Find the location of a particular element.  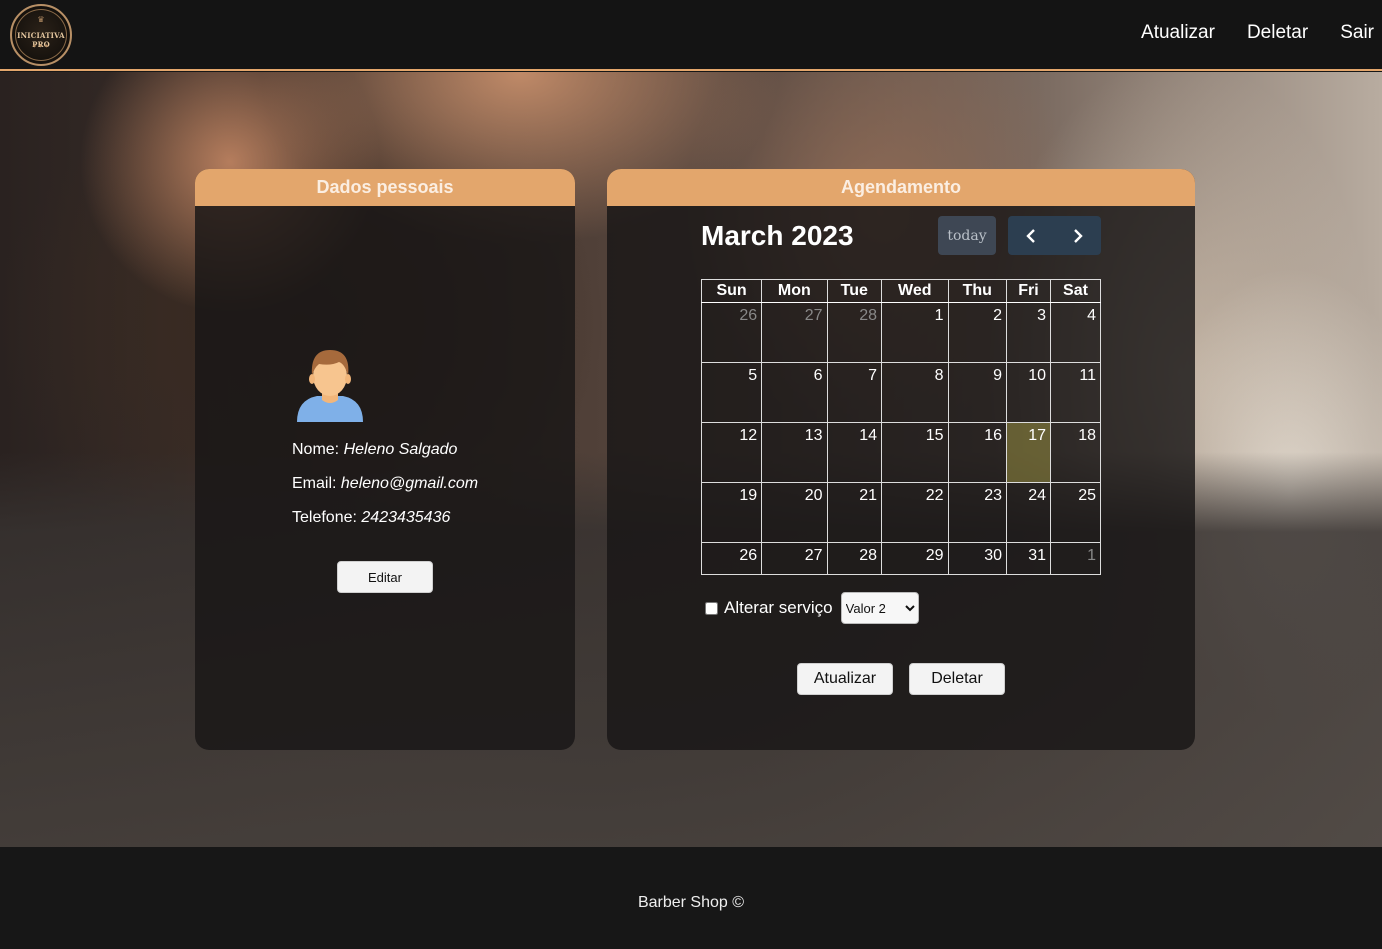

calendar-week: 19 20 21 22 23 24 25 is located at coordinates (901, 512).